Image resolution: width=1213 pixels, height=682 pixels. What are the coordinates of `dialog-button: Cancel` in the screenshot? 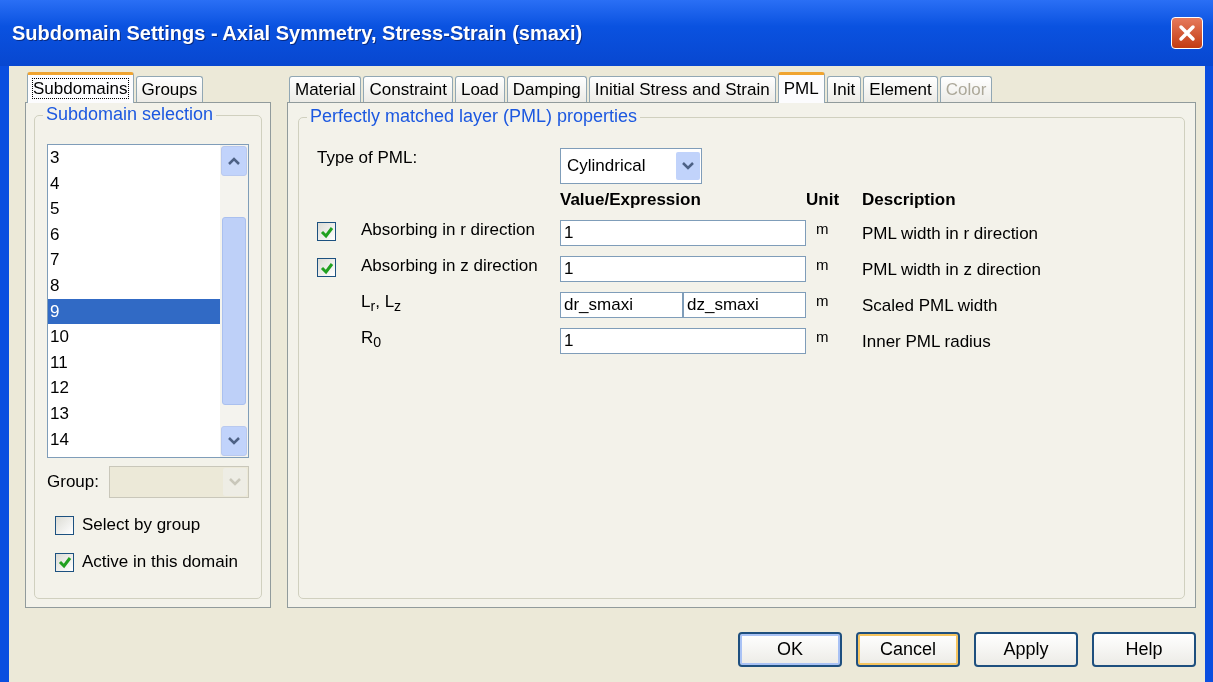 It's located at (908, 649).